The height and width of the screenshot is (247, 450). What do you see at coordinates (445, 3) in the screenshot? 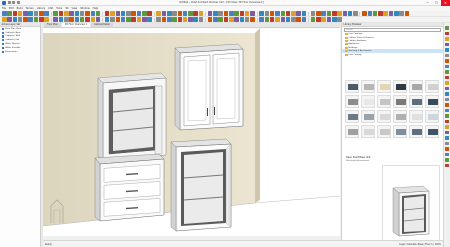
I see `close-button: ✕` at bounding box center [445, 3].